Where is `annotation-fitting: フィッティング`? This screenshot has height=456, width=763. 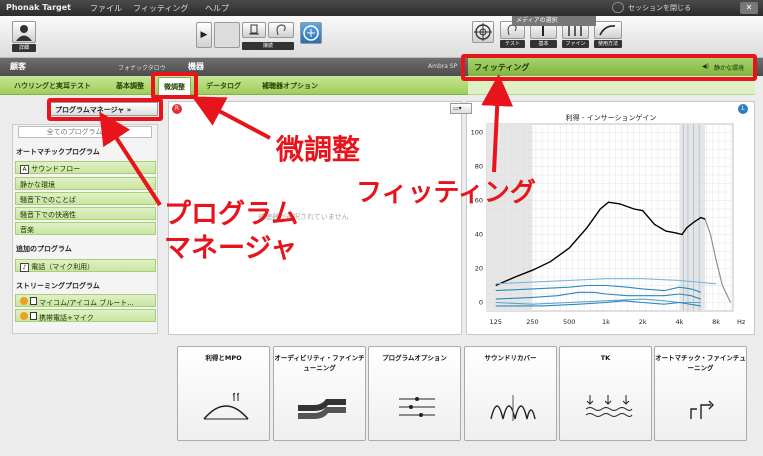
annotation-fitting: フィッティング is located at coordinates (446, 193).